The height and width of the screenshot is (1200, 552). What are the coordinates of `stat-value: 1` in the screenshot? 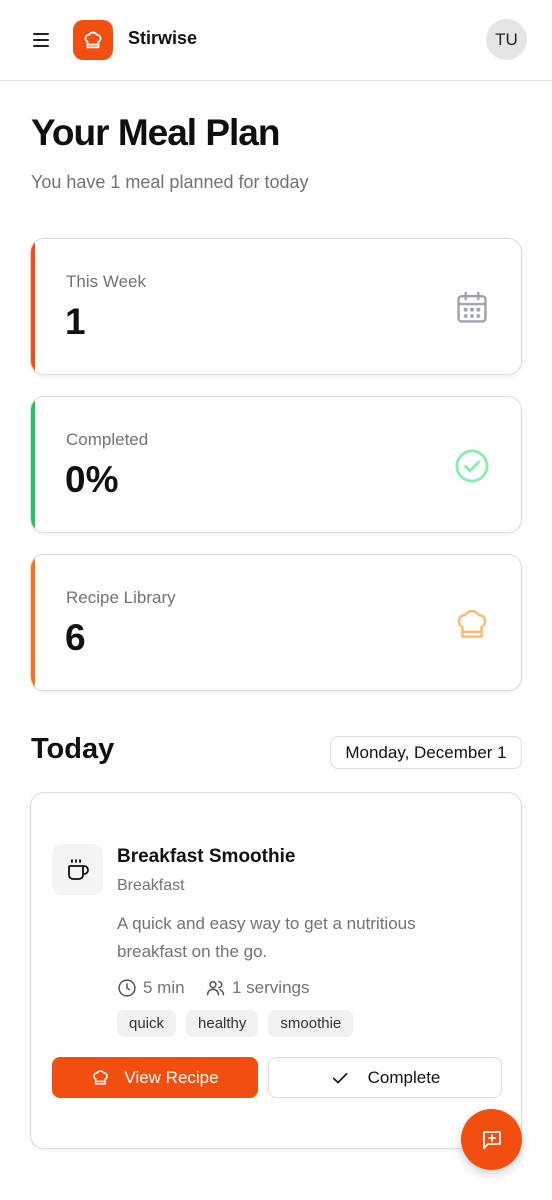 It's located at (75, 321).